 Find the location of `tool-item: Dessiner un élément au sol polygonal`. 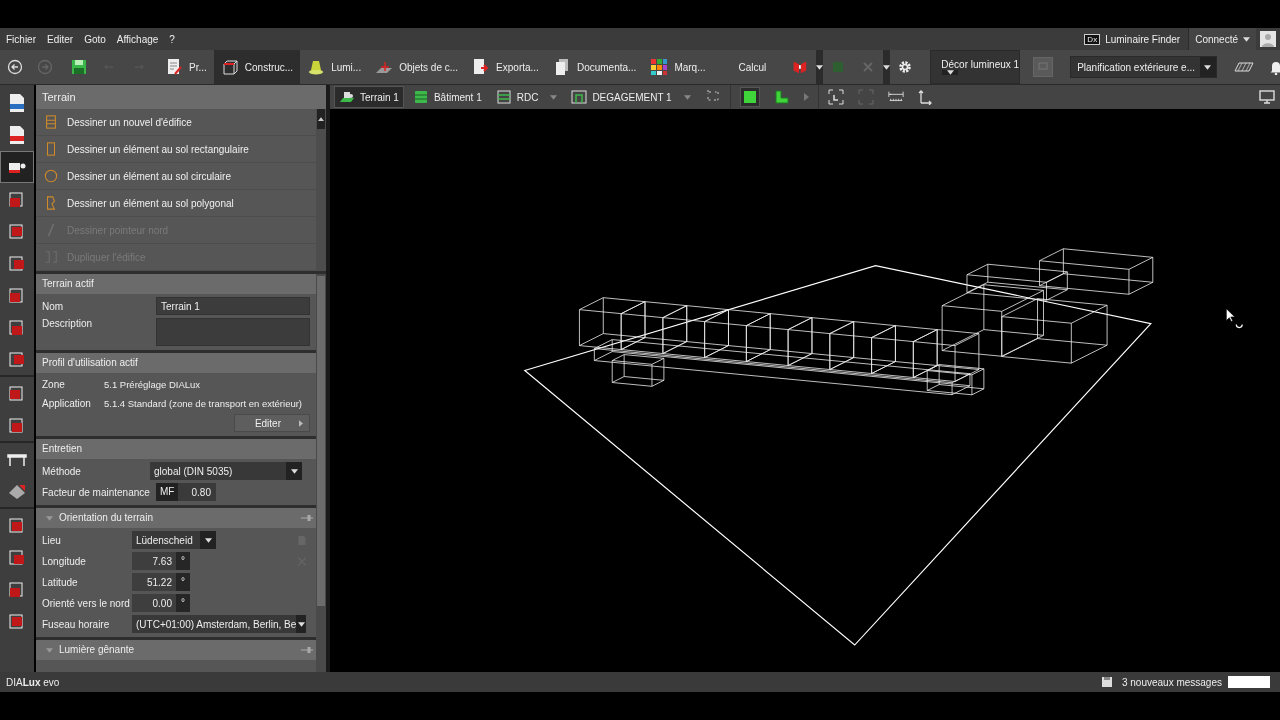

tool-item: Dessiner un élément au sol polygonal is located at coordinates (176, 203).